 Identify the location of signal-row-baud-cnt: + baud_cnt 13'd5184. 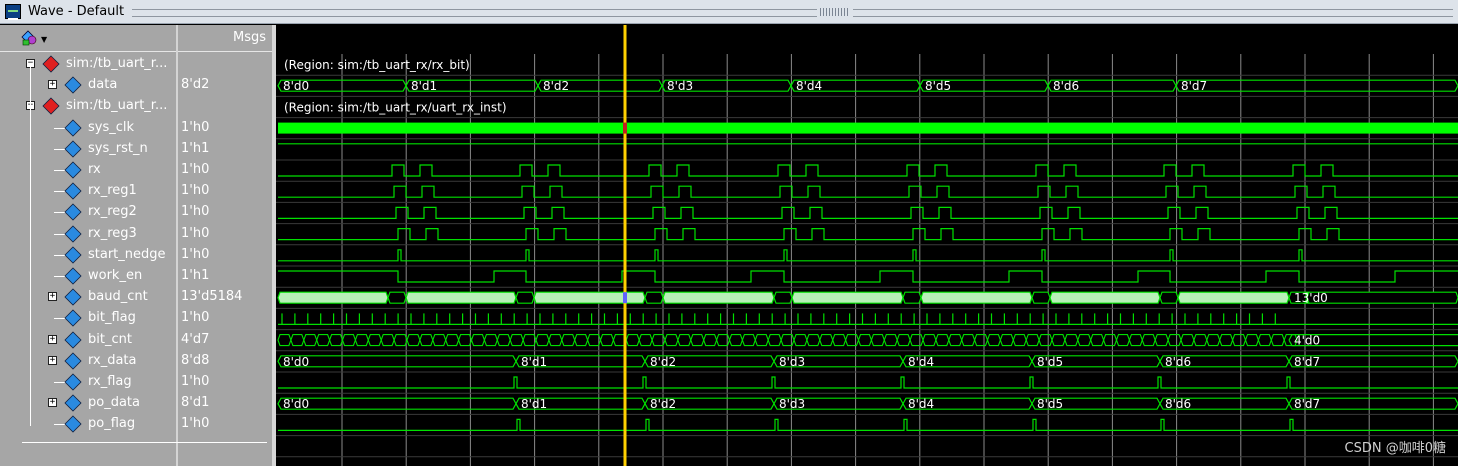
(136, 297).